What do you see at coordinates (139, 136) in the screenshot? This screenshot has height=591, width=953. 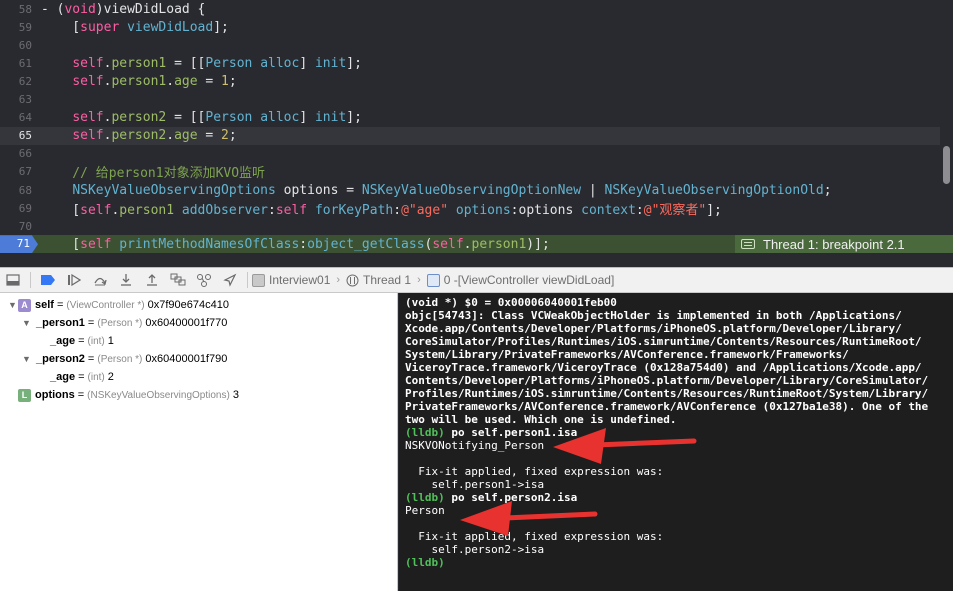 I see `code-token: person2` at bounding box center [139, 136].